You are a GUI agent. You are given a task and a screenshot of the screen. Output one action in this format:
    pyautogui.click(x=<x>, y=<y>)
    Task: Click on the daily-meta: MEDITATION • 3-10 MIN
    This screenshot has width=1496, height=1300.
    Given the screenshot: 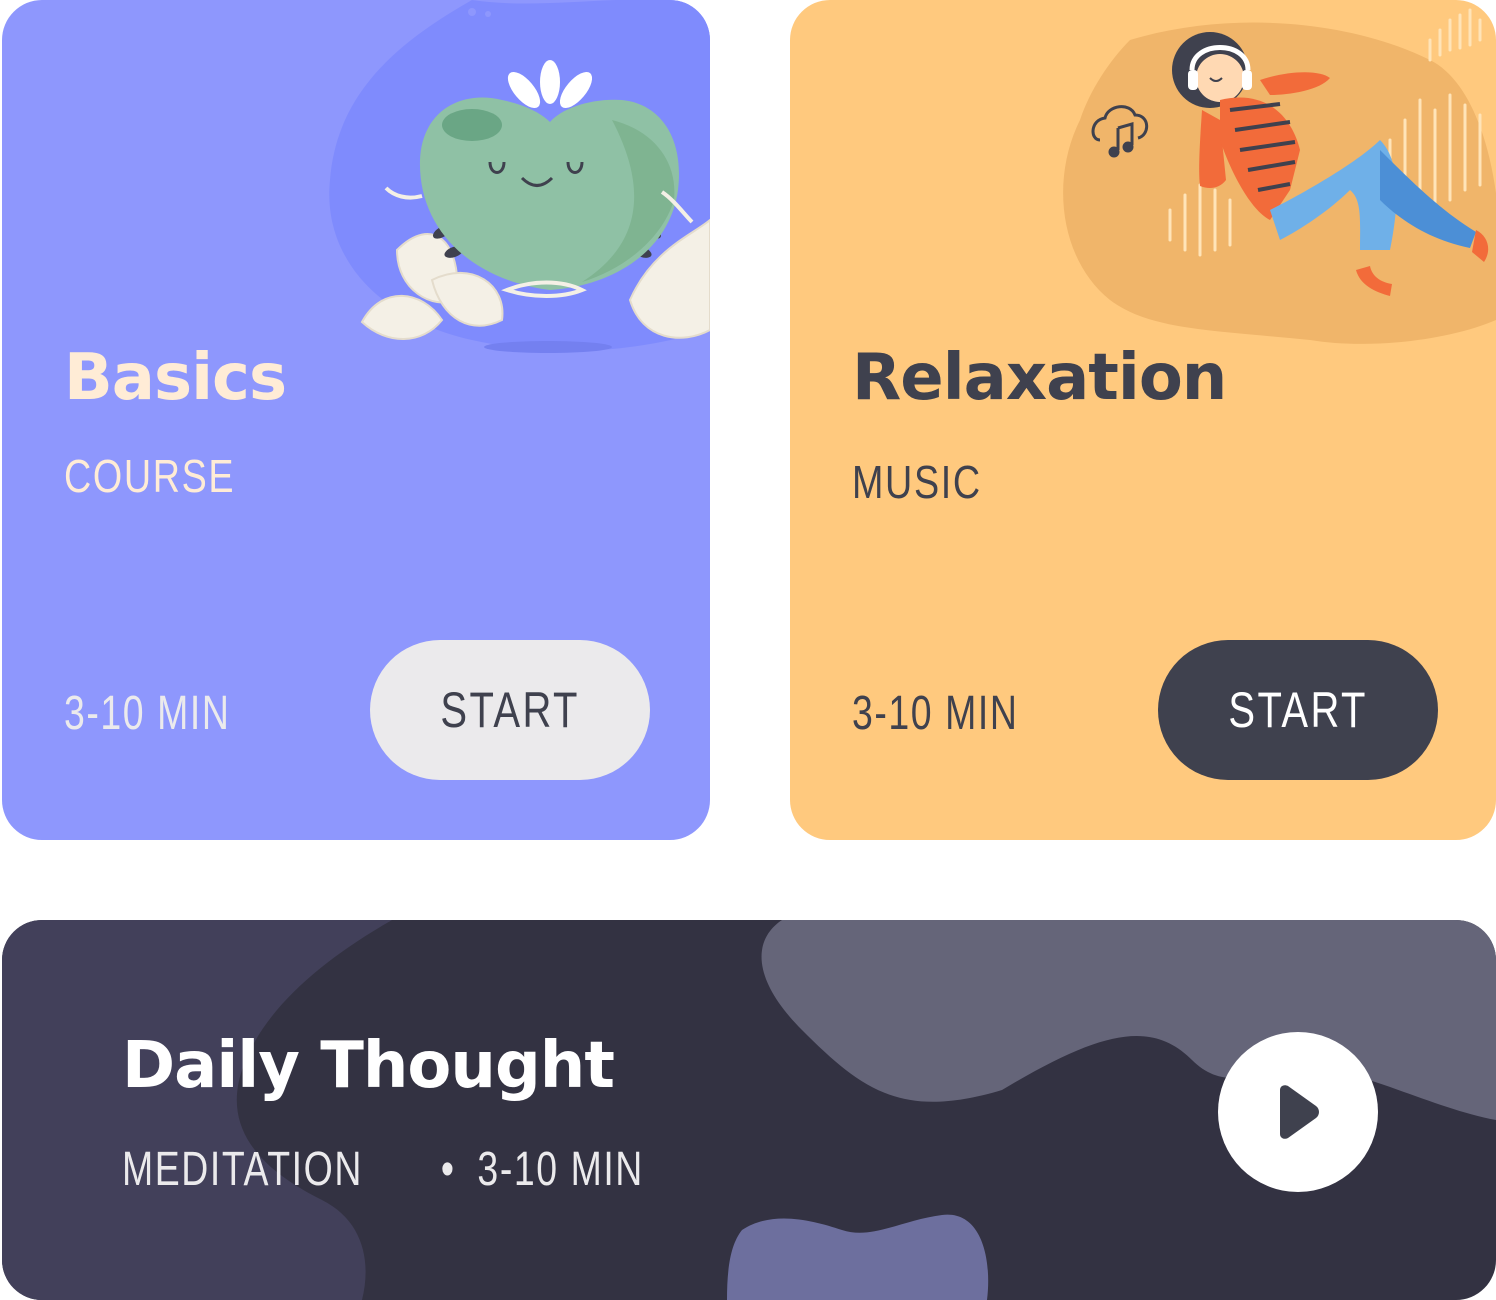 What is the action you would take?
    pyautogui.click(x=383, y=1170)
    